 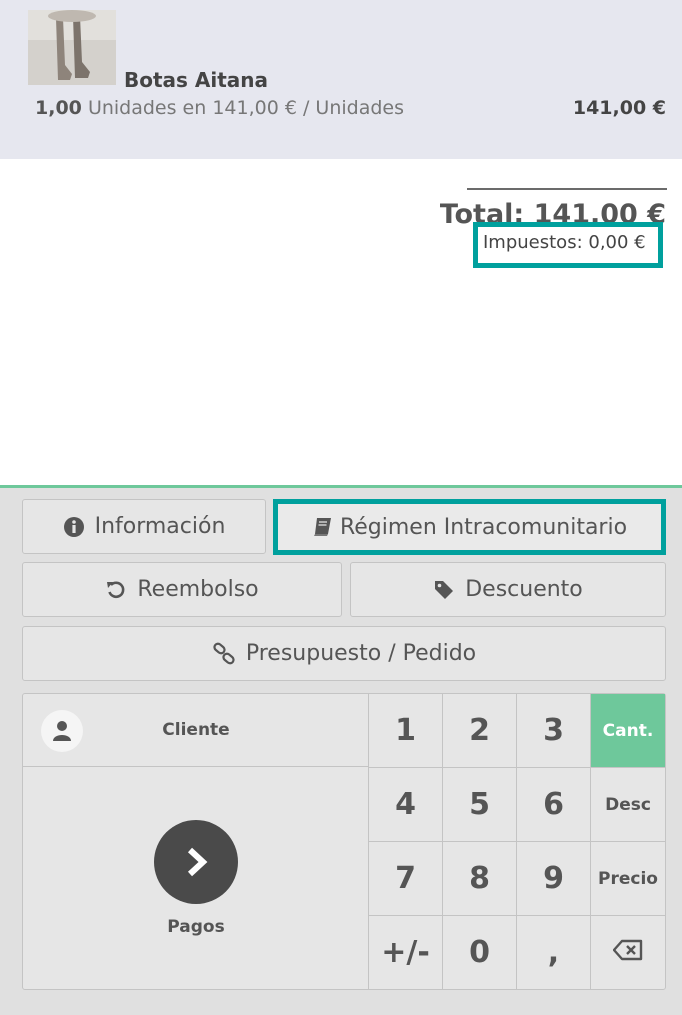 I want to click on customer-label: Cliente, so click(x=196, y=730).